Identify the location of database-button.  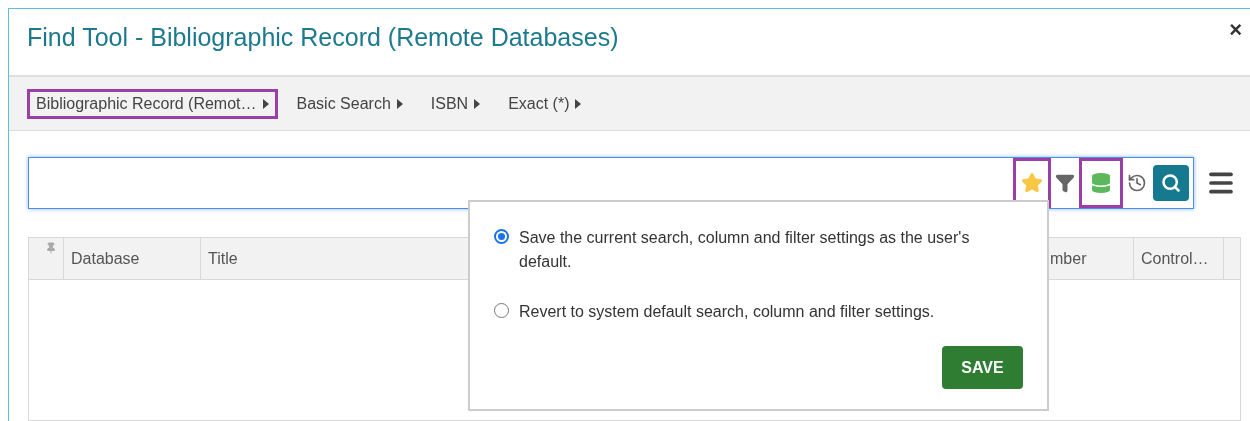
(1101, 183).